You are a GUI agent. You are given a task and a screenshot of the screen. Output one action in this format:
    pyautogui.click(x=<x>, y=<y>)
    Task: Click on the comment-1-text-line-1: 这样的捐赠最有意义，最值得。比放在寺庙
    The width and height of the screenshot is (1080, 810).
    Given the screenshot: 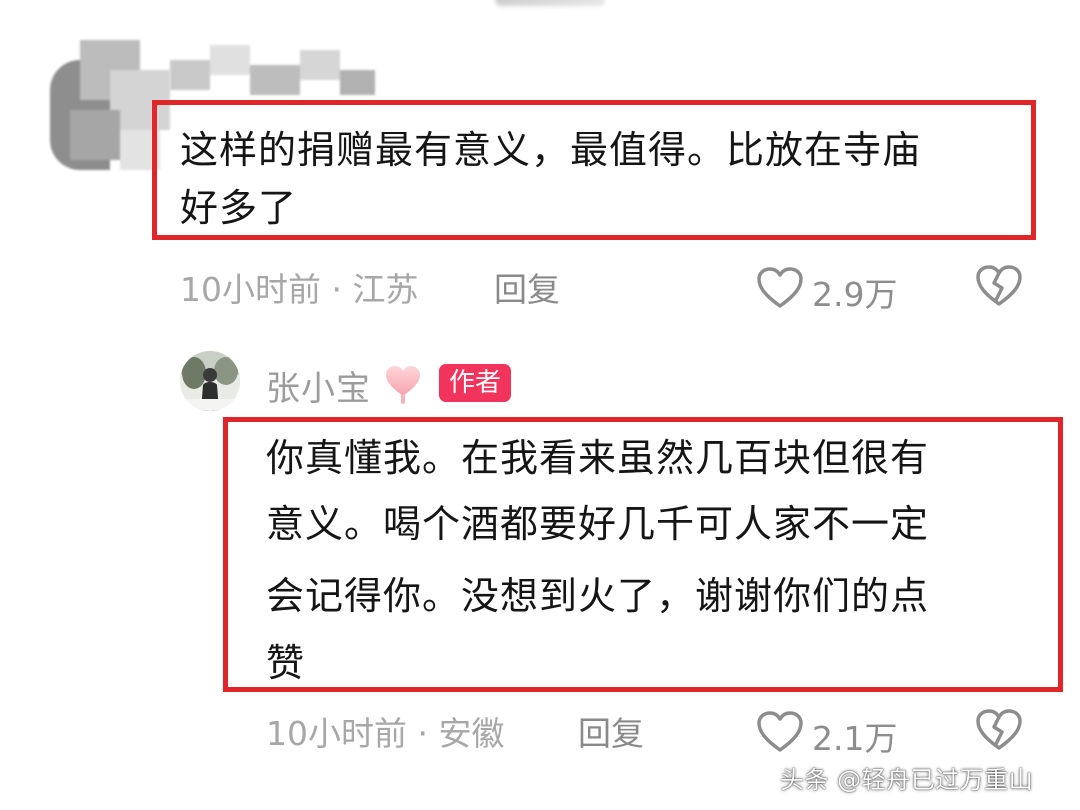 What is the action you would take?
    pyautogui.click(x=551, y=150)
    